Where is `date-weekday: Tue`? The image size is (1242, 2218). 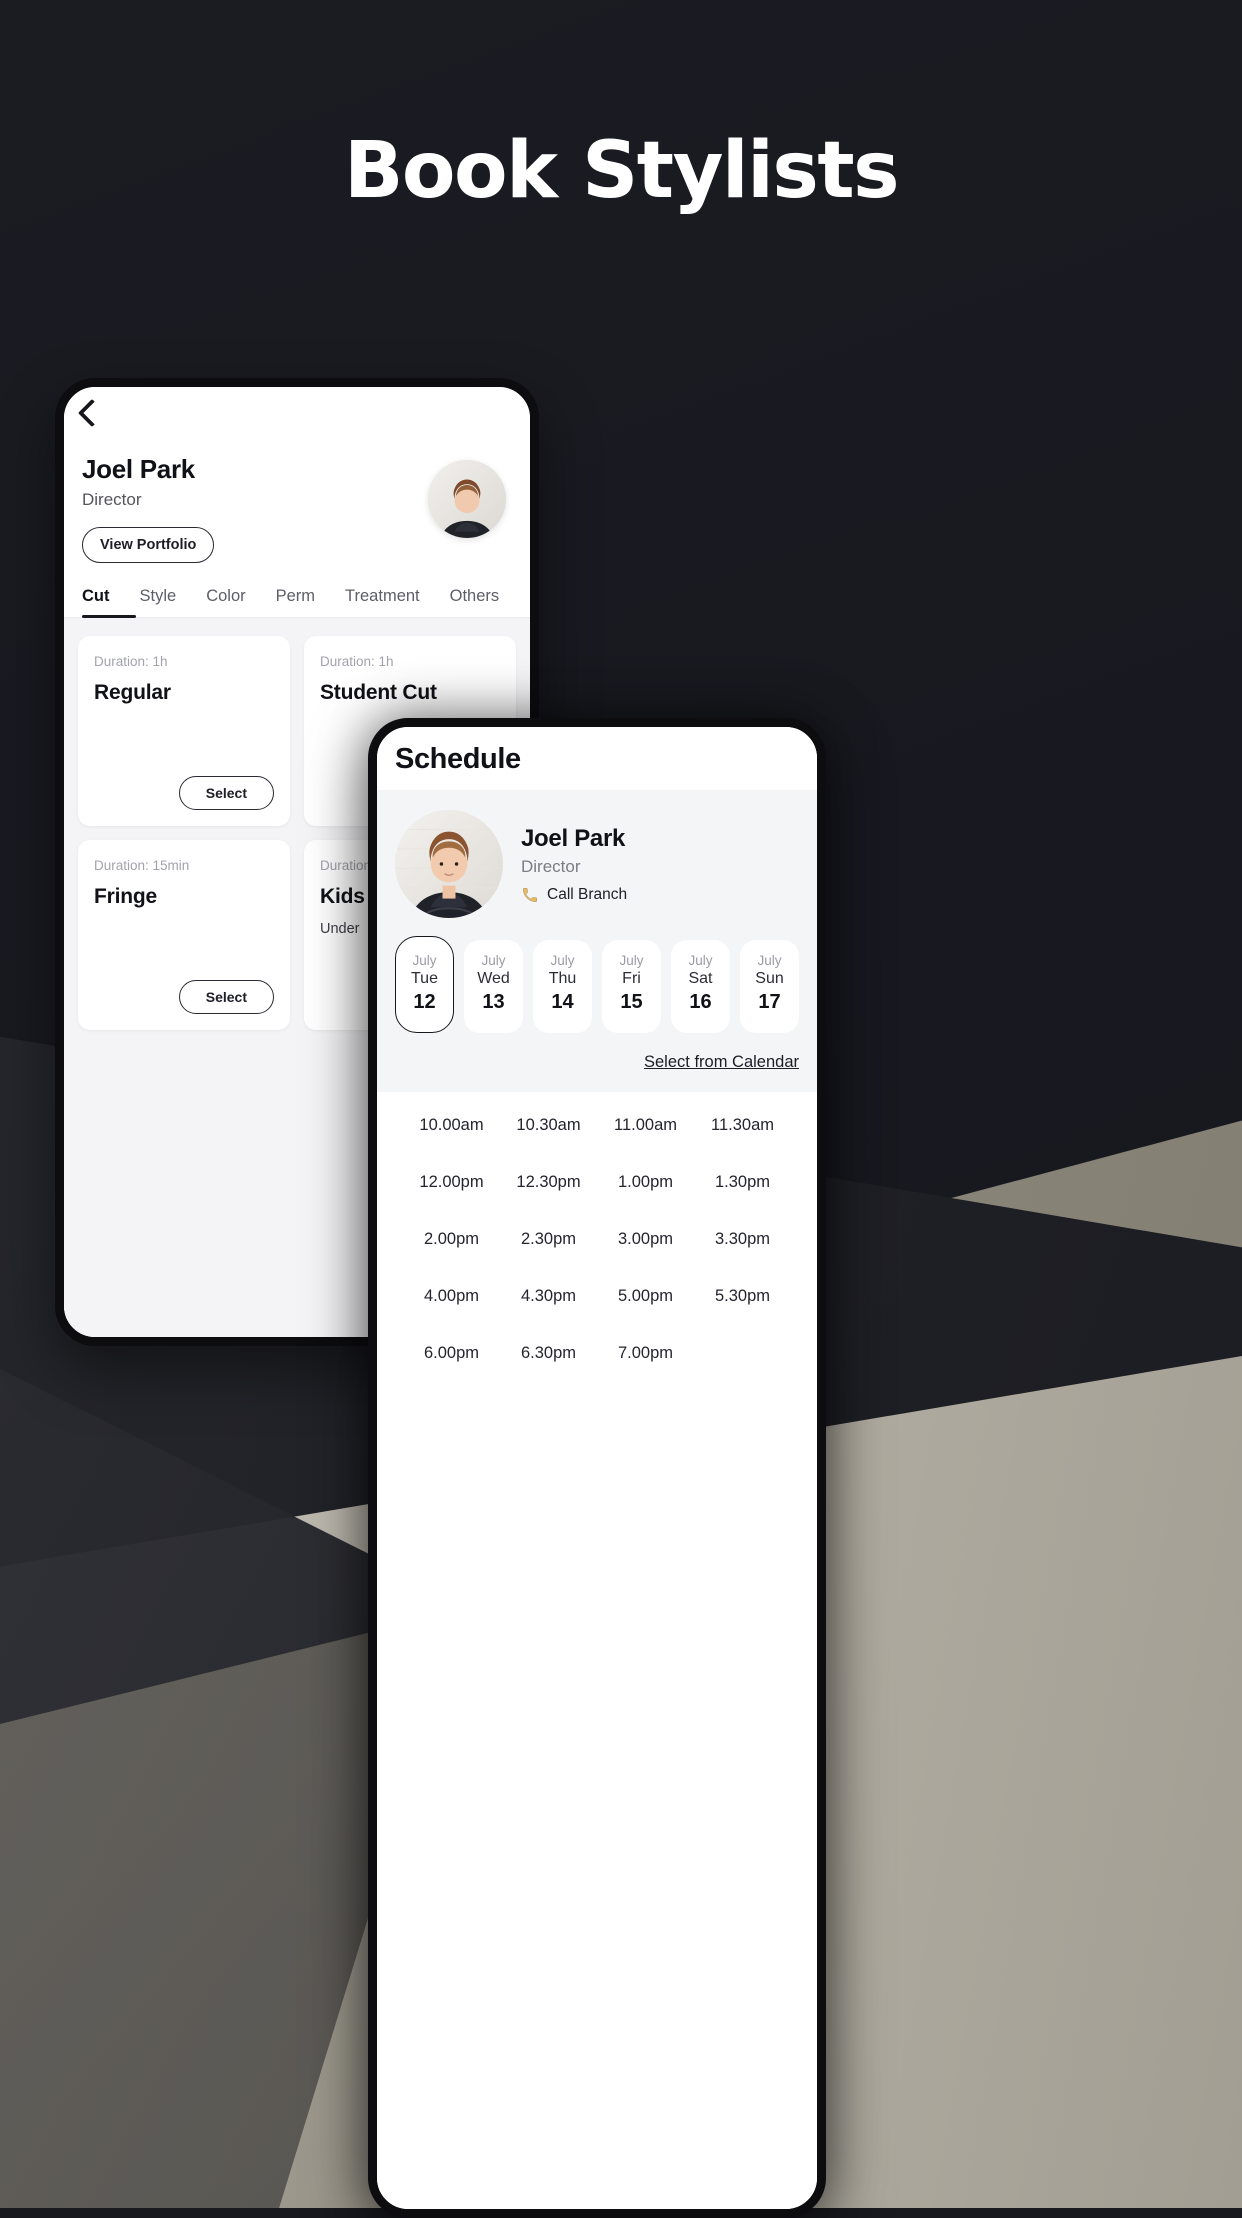
date-weekday: Tue is located at coordinates (424, 978).